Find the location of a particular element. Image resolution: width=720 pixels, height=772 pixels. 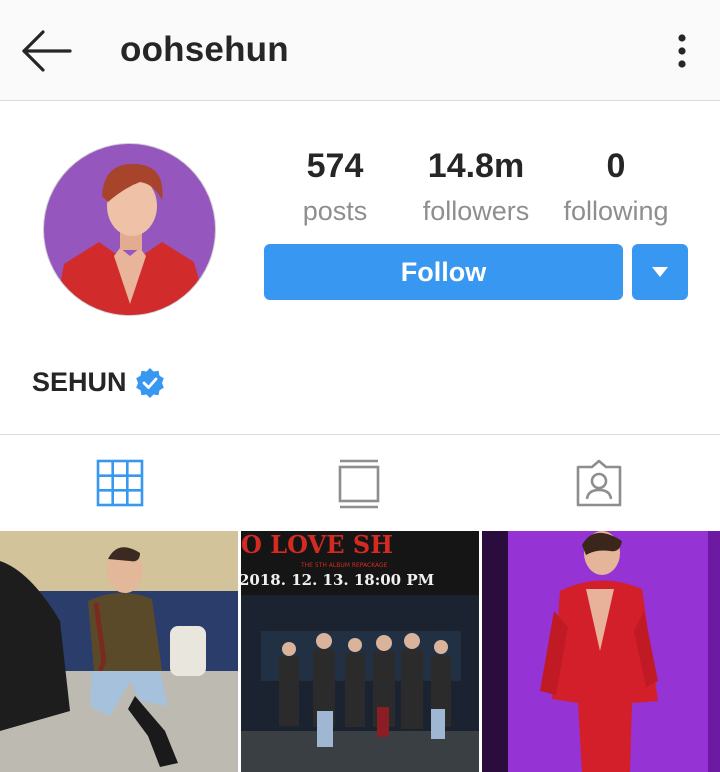

display-name-row: SEHUN is located at coordinates (98, 382).